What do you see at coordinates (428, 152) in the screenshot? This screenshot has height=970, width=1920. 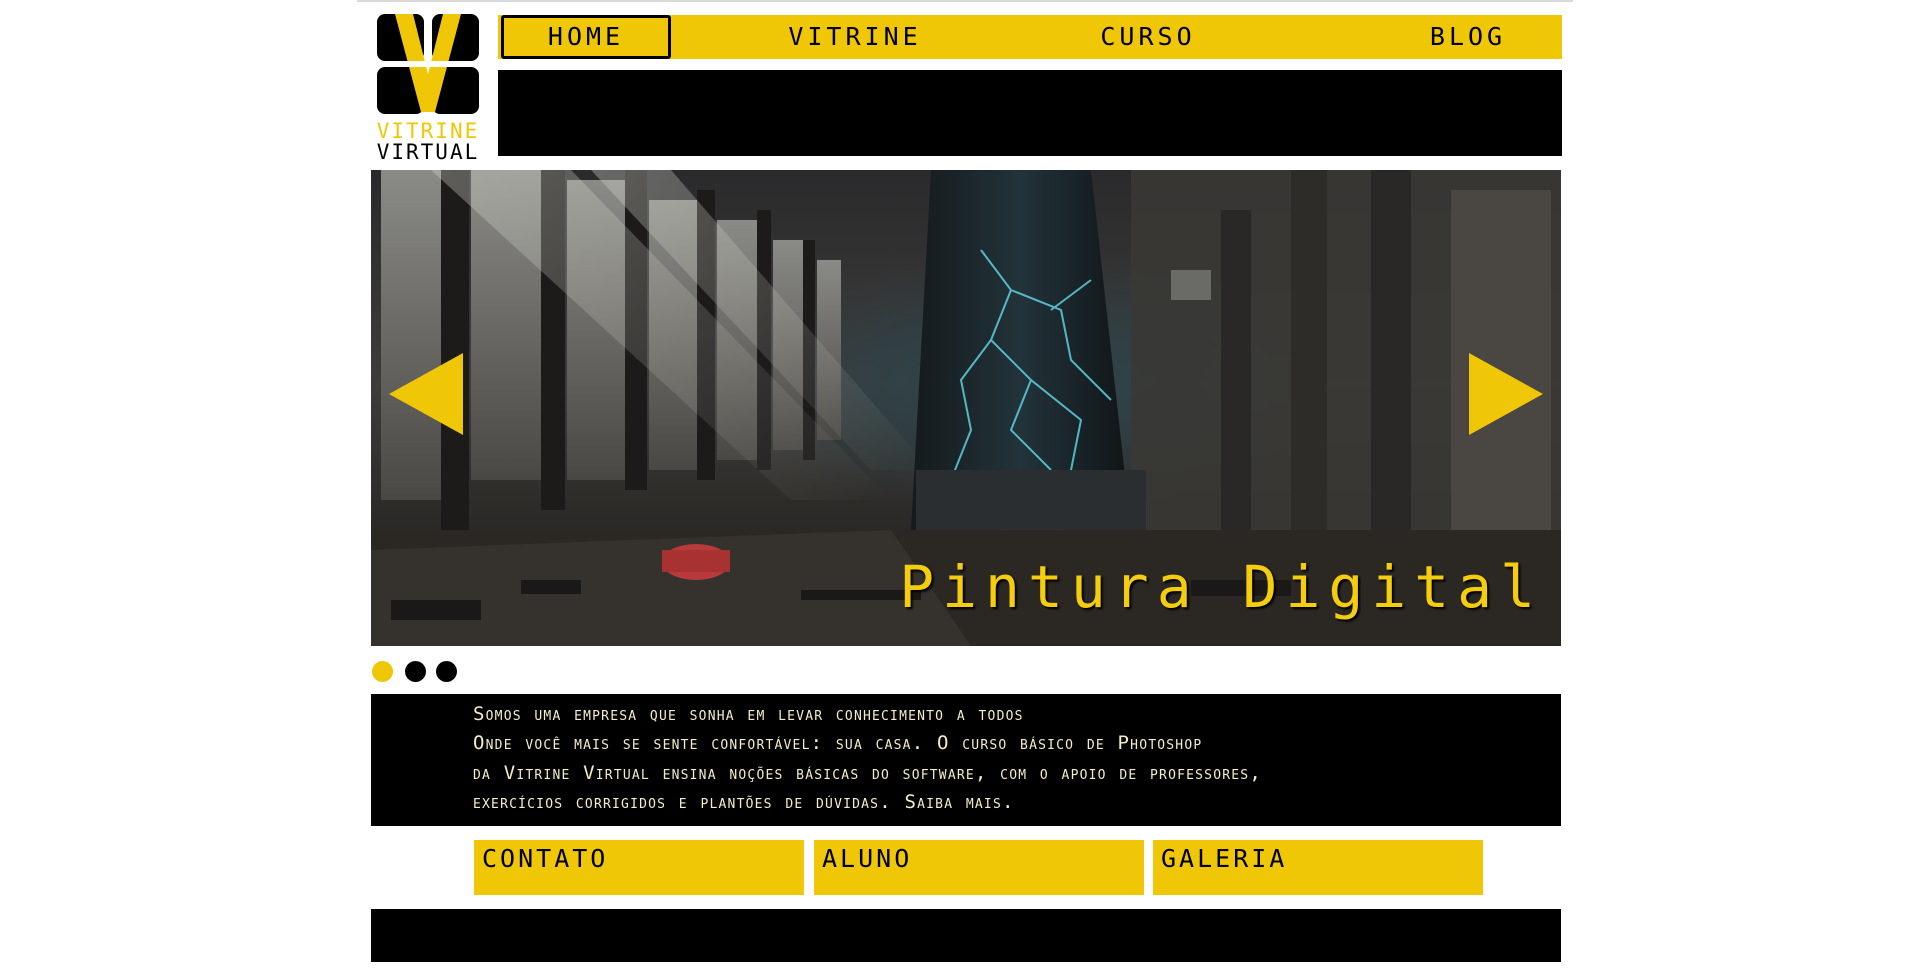 I see `logo-text-virtual: VIRTUAL` at bounding box center [428, 152].